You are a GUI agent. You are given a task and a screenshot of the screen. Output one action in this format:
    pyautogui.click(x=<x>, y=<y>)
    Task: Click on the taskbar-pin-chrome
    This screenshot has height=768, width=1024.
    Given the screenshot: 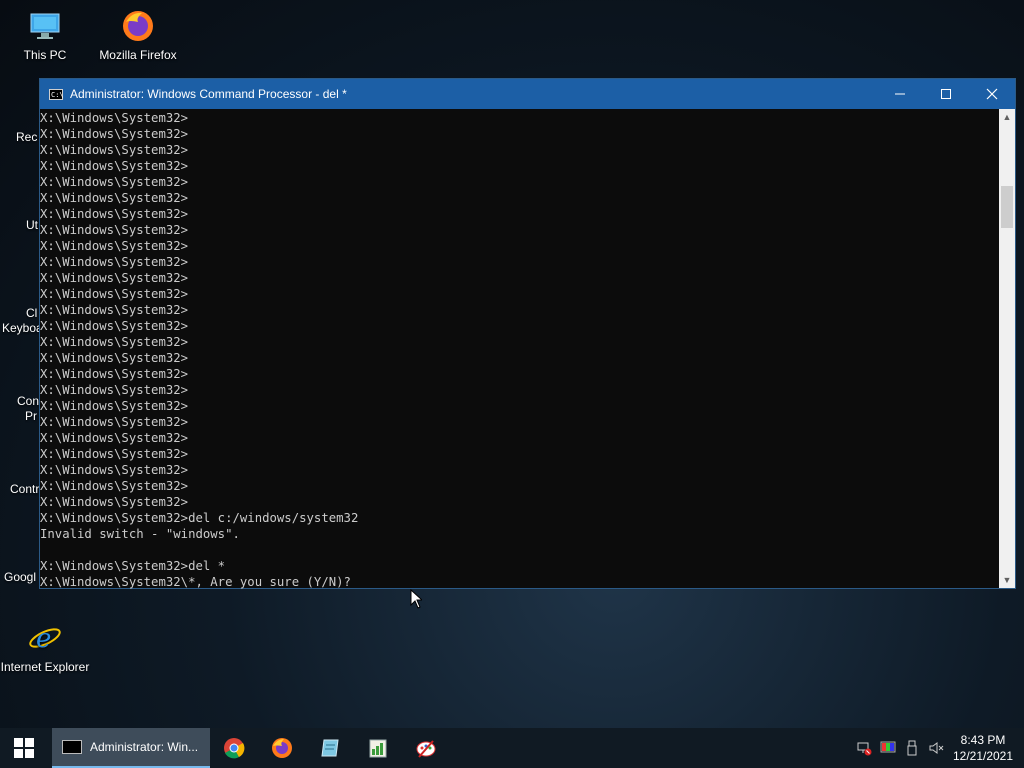 What is the action you would take?
    pyautogui.click(x=234, y=748)
    